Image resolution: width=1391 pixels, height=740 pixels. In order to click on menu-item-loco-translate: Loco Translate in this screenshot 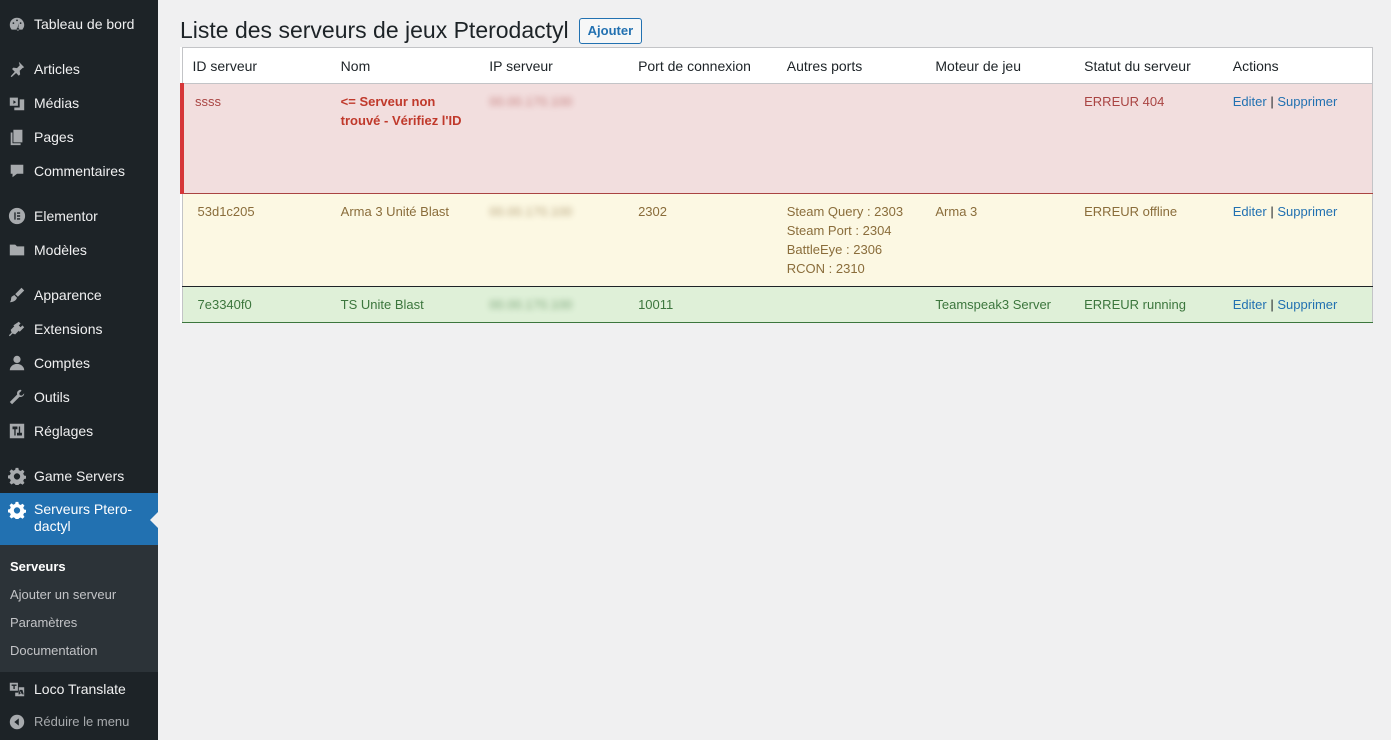, I will do `click(79, 689)`.